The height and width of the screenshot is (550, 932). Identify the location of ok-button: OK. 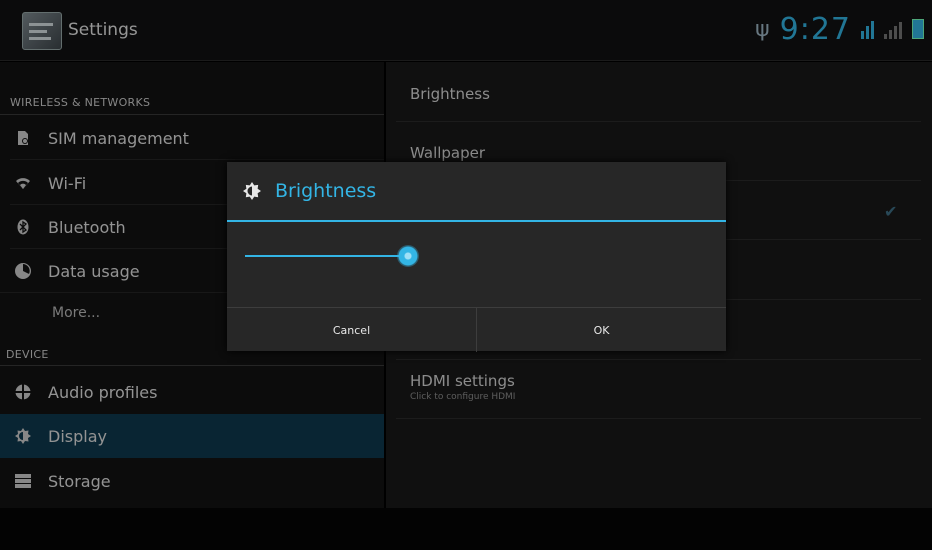
(601, 330).